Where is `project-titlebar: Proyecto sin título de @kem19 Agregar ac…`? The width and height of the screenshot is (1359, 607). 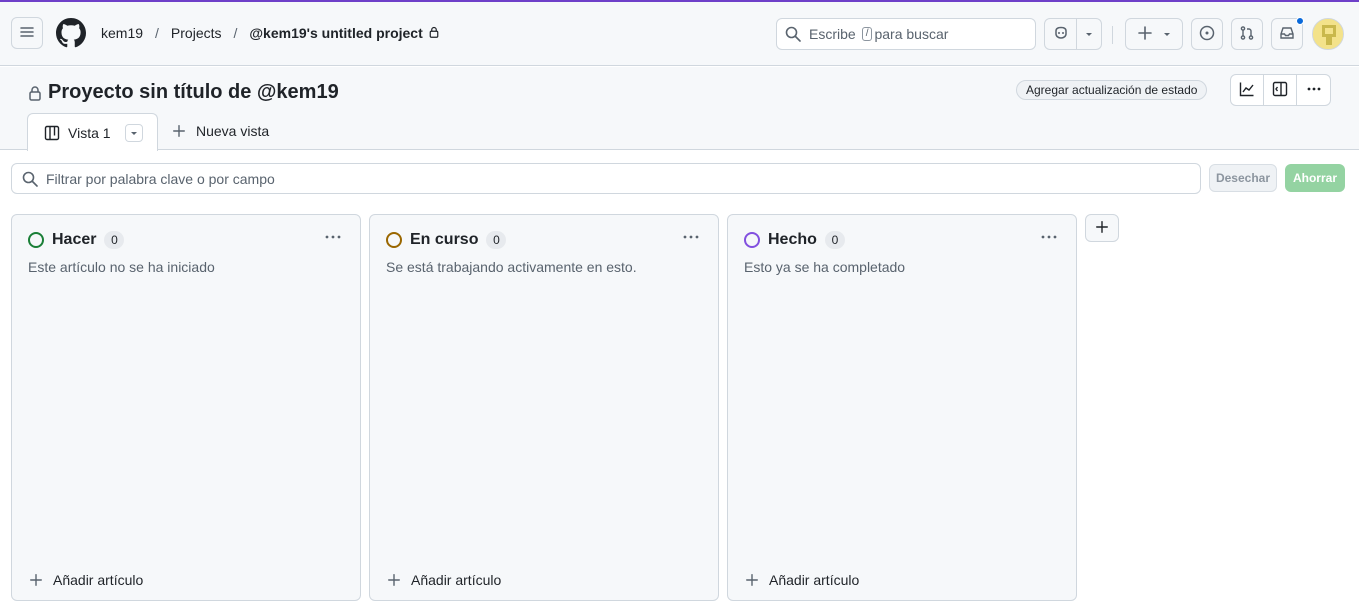
project-titlebar: Proyecto sin título de @kem19 Agregar ac… is located at coordinates (679, 109).